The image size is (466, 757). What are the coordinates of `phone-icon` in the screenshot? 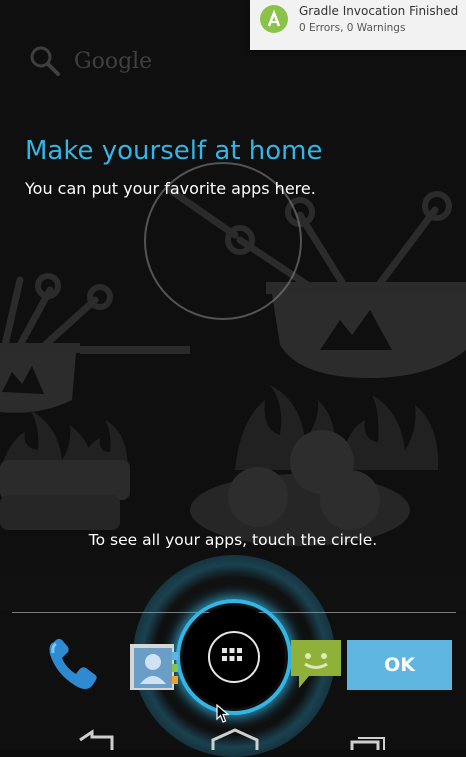 It's located at (74, 664).